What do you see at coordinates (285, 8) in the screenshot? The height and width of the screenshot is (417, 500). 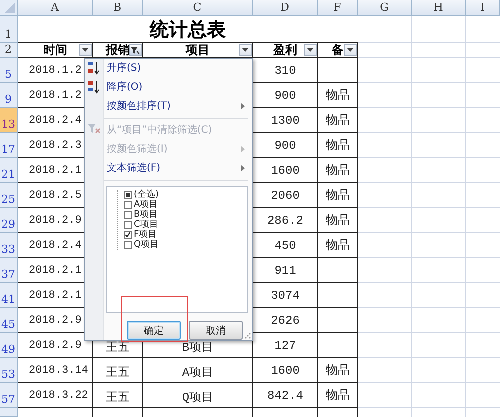 I see `column-header: D` at bounding box center [285, 8].